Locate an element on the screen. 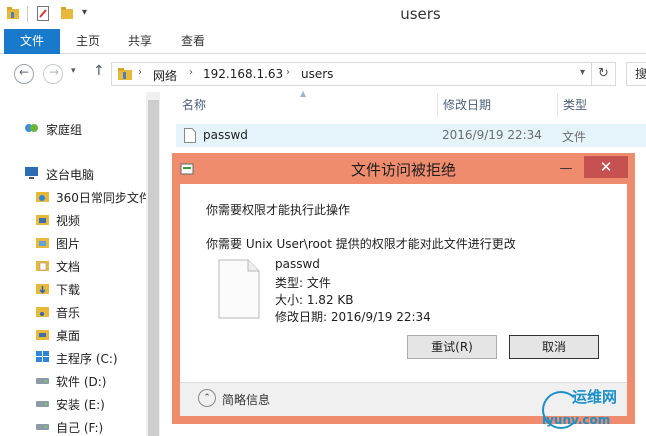 The height and width of the screenshot is (436, 646). sidebar-item-drive-d: 软件 (D:) is located at coordinates (73, 381).